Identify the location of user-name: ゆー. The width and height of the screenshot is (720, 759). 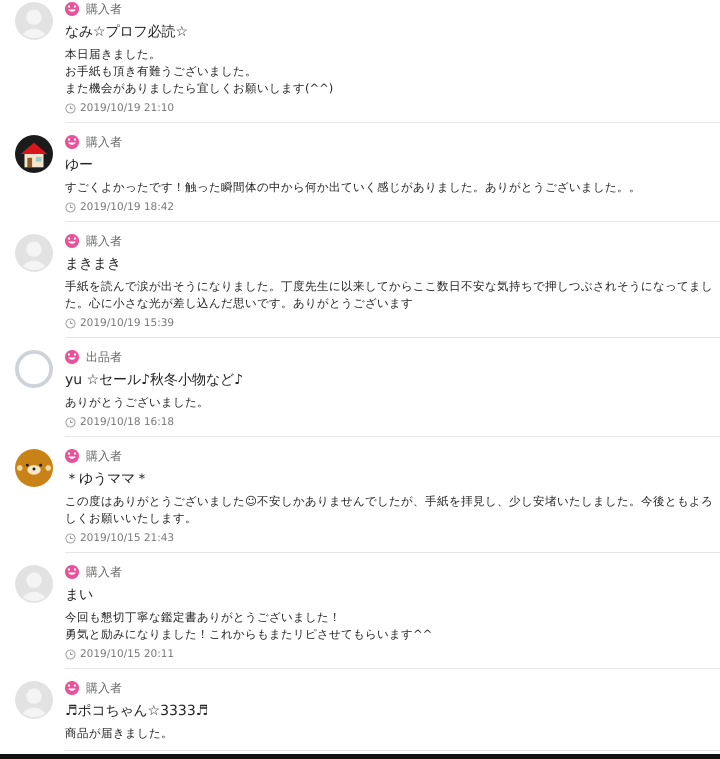
(79, 165).